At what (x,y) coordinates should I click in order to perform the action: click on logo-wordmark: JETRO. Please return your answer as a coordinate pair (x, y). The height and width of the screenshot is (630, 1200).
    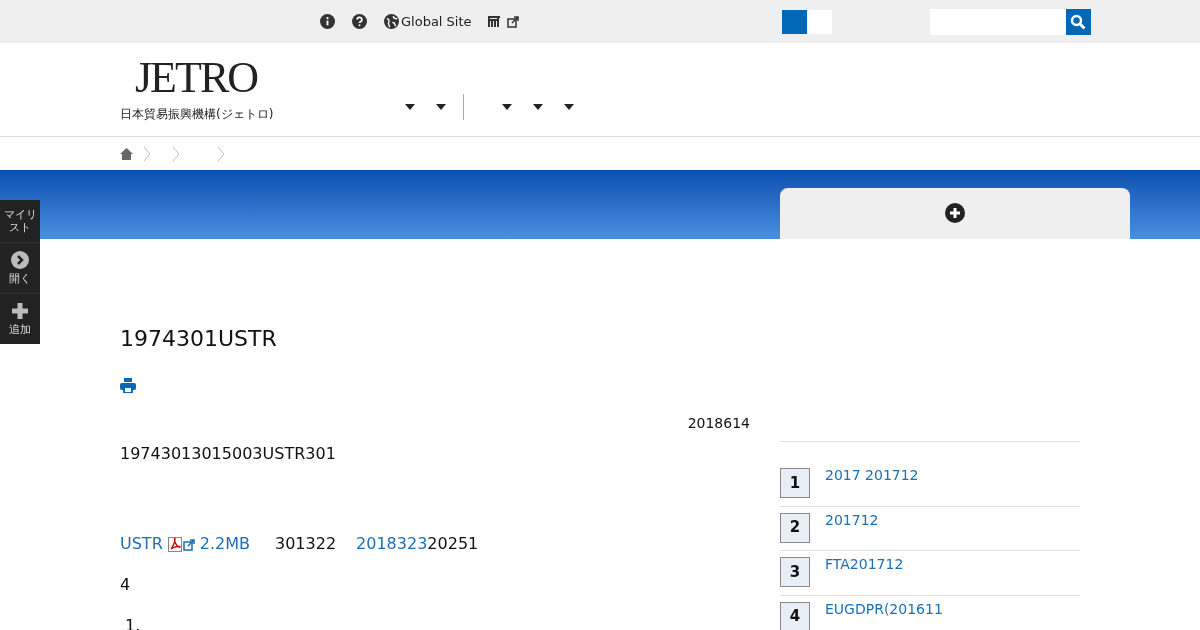
    Looking at the image, I should click on (258, 78).